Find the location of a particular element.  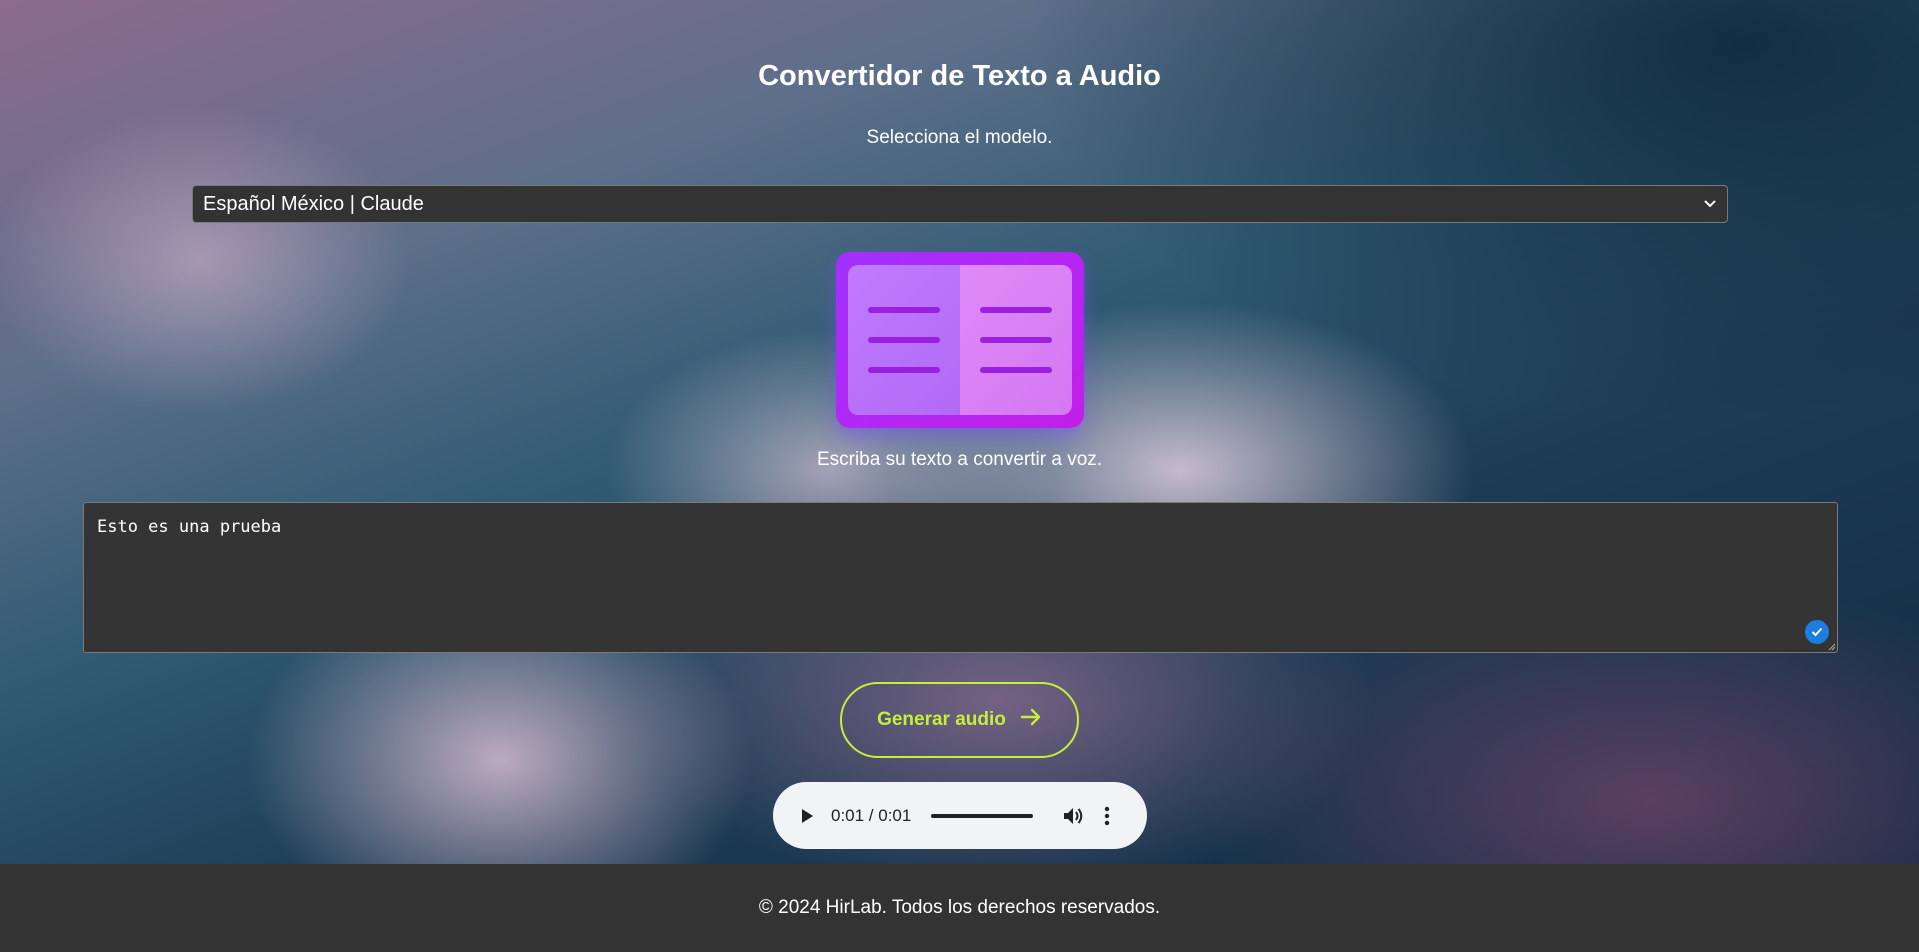

play-icon is located at coordinates (807, 816).